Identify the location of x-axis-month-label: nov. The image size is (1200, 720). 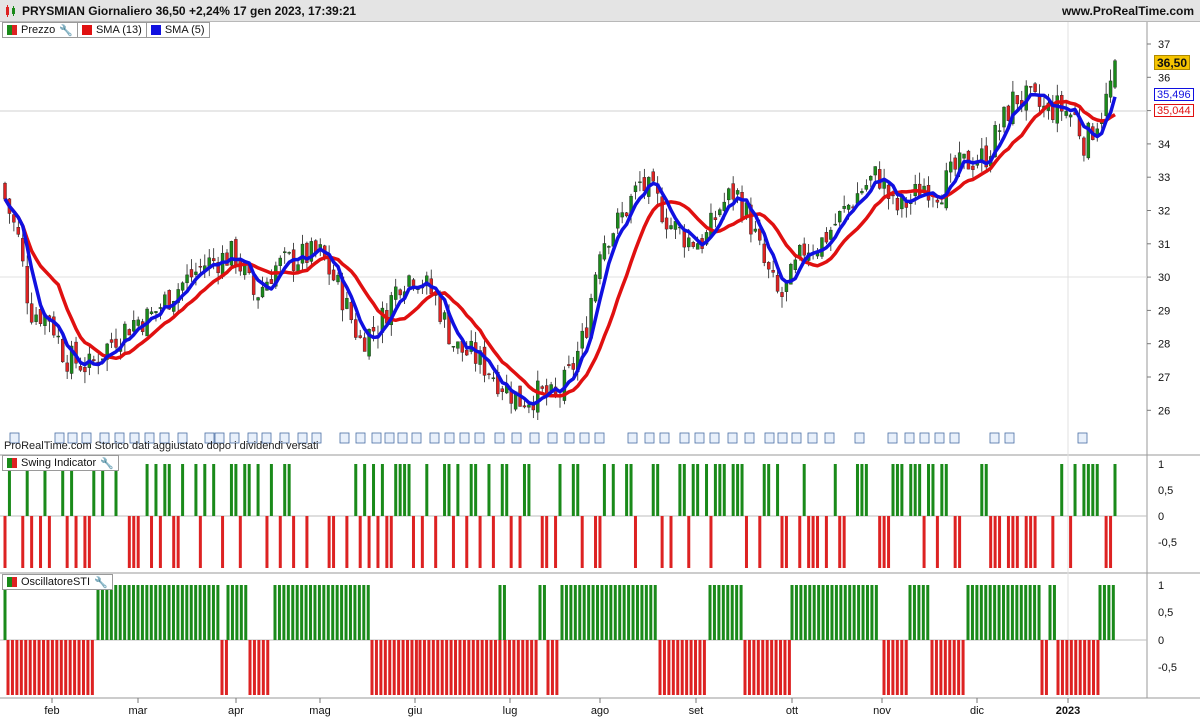
(882, 711).